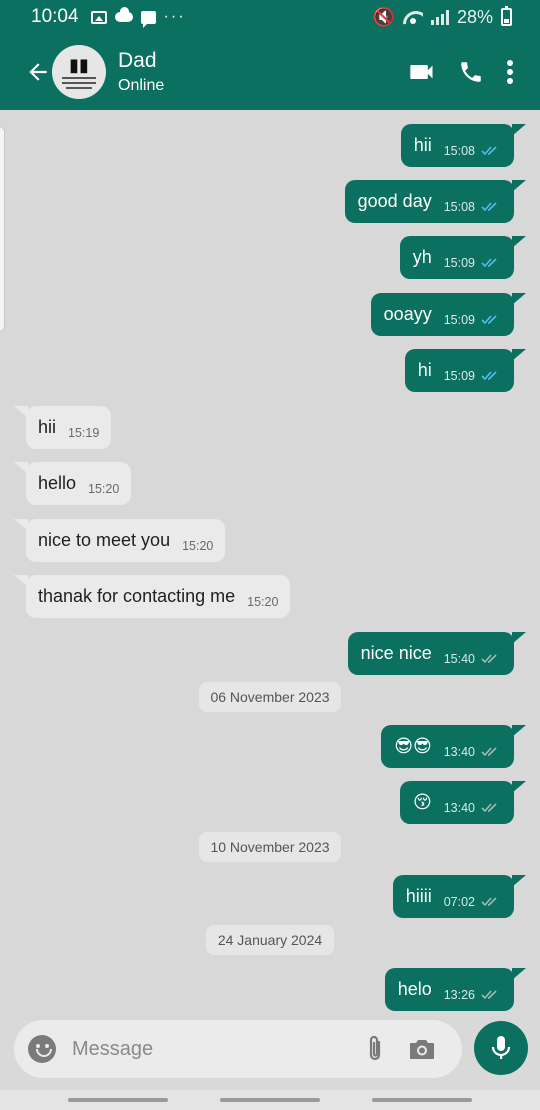 This screenshot has width=540, height=1110. Describe the element at coordinates (57, 483) in the screenshot. I see `message-text: hello` at that location.